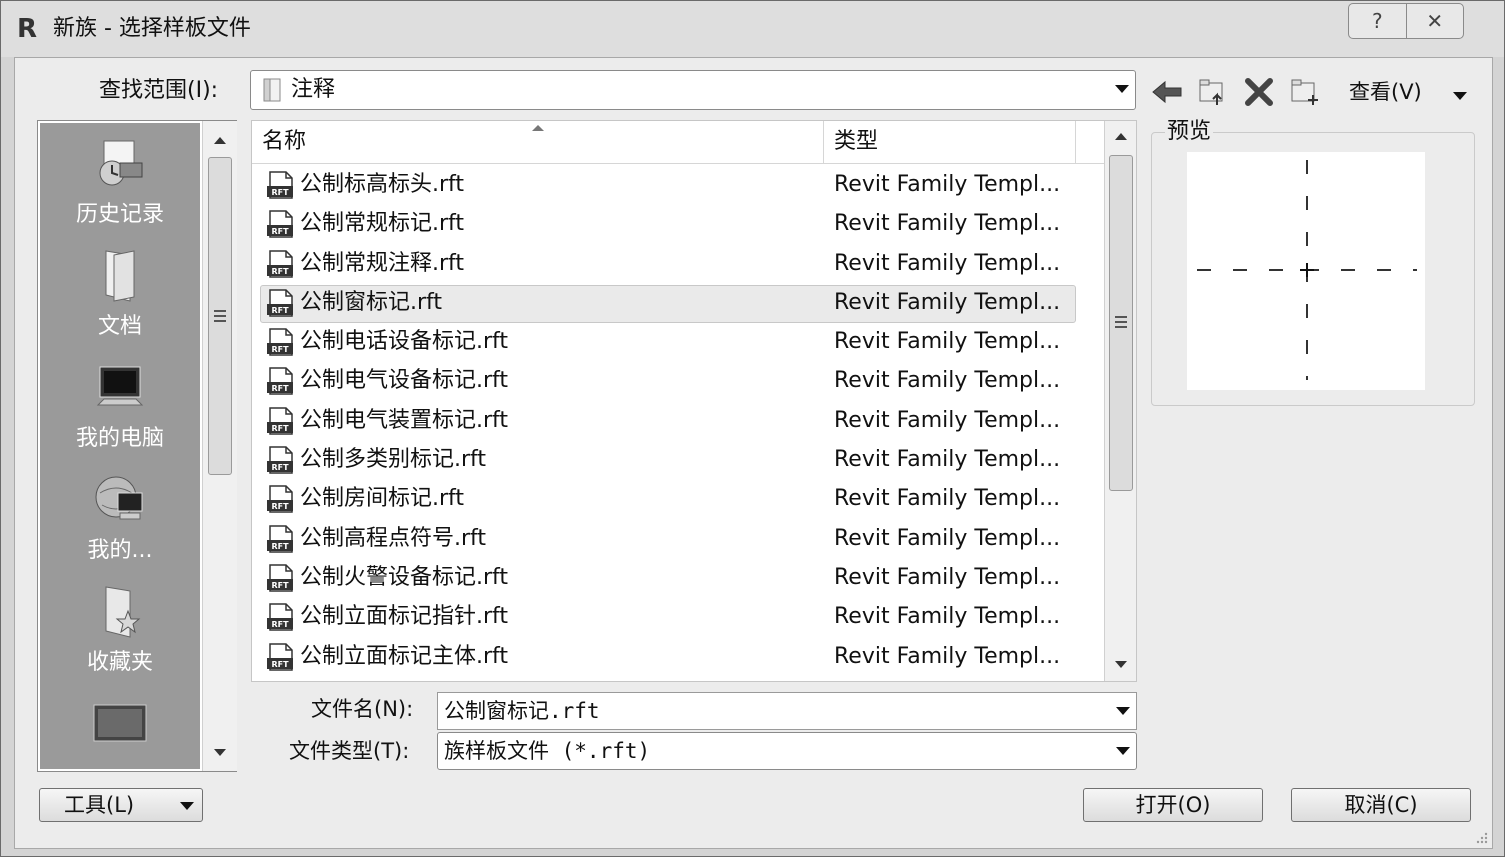  What do you see at coordinates (1385, 92) in the screenshot?
I see `view-menu-button: 查看(V)` at bounding box center [1385, 92].